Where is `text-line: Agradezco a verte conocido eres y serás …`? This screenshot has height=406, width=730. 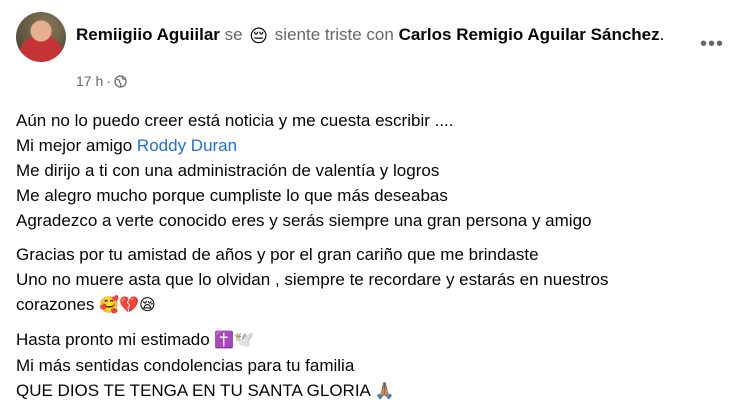
text-line: Agradezco a verte conocido eres y serás … is located at coordinates (304, 220).